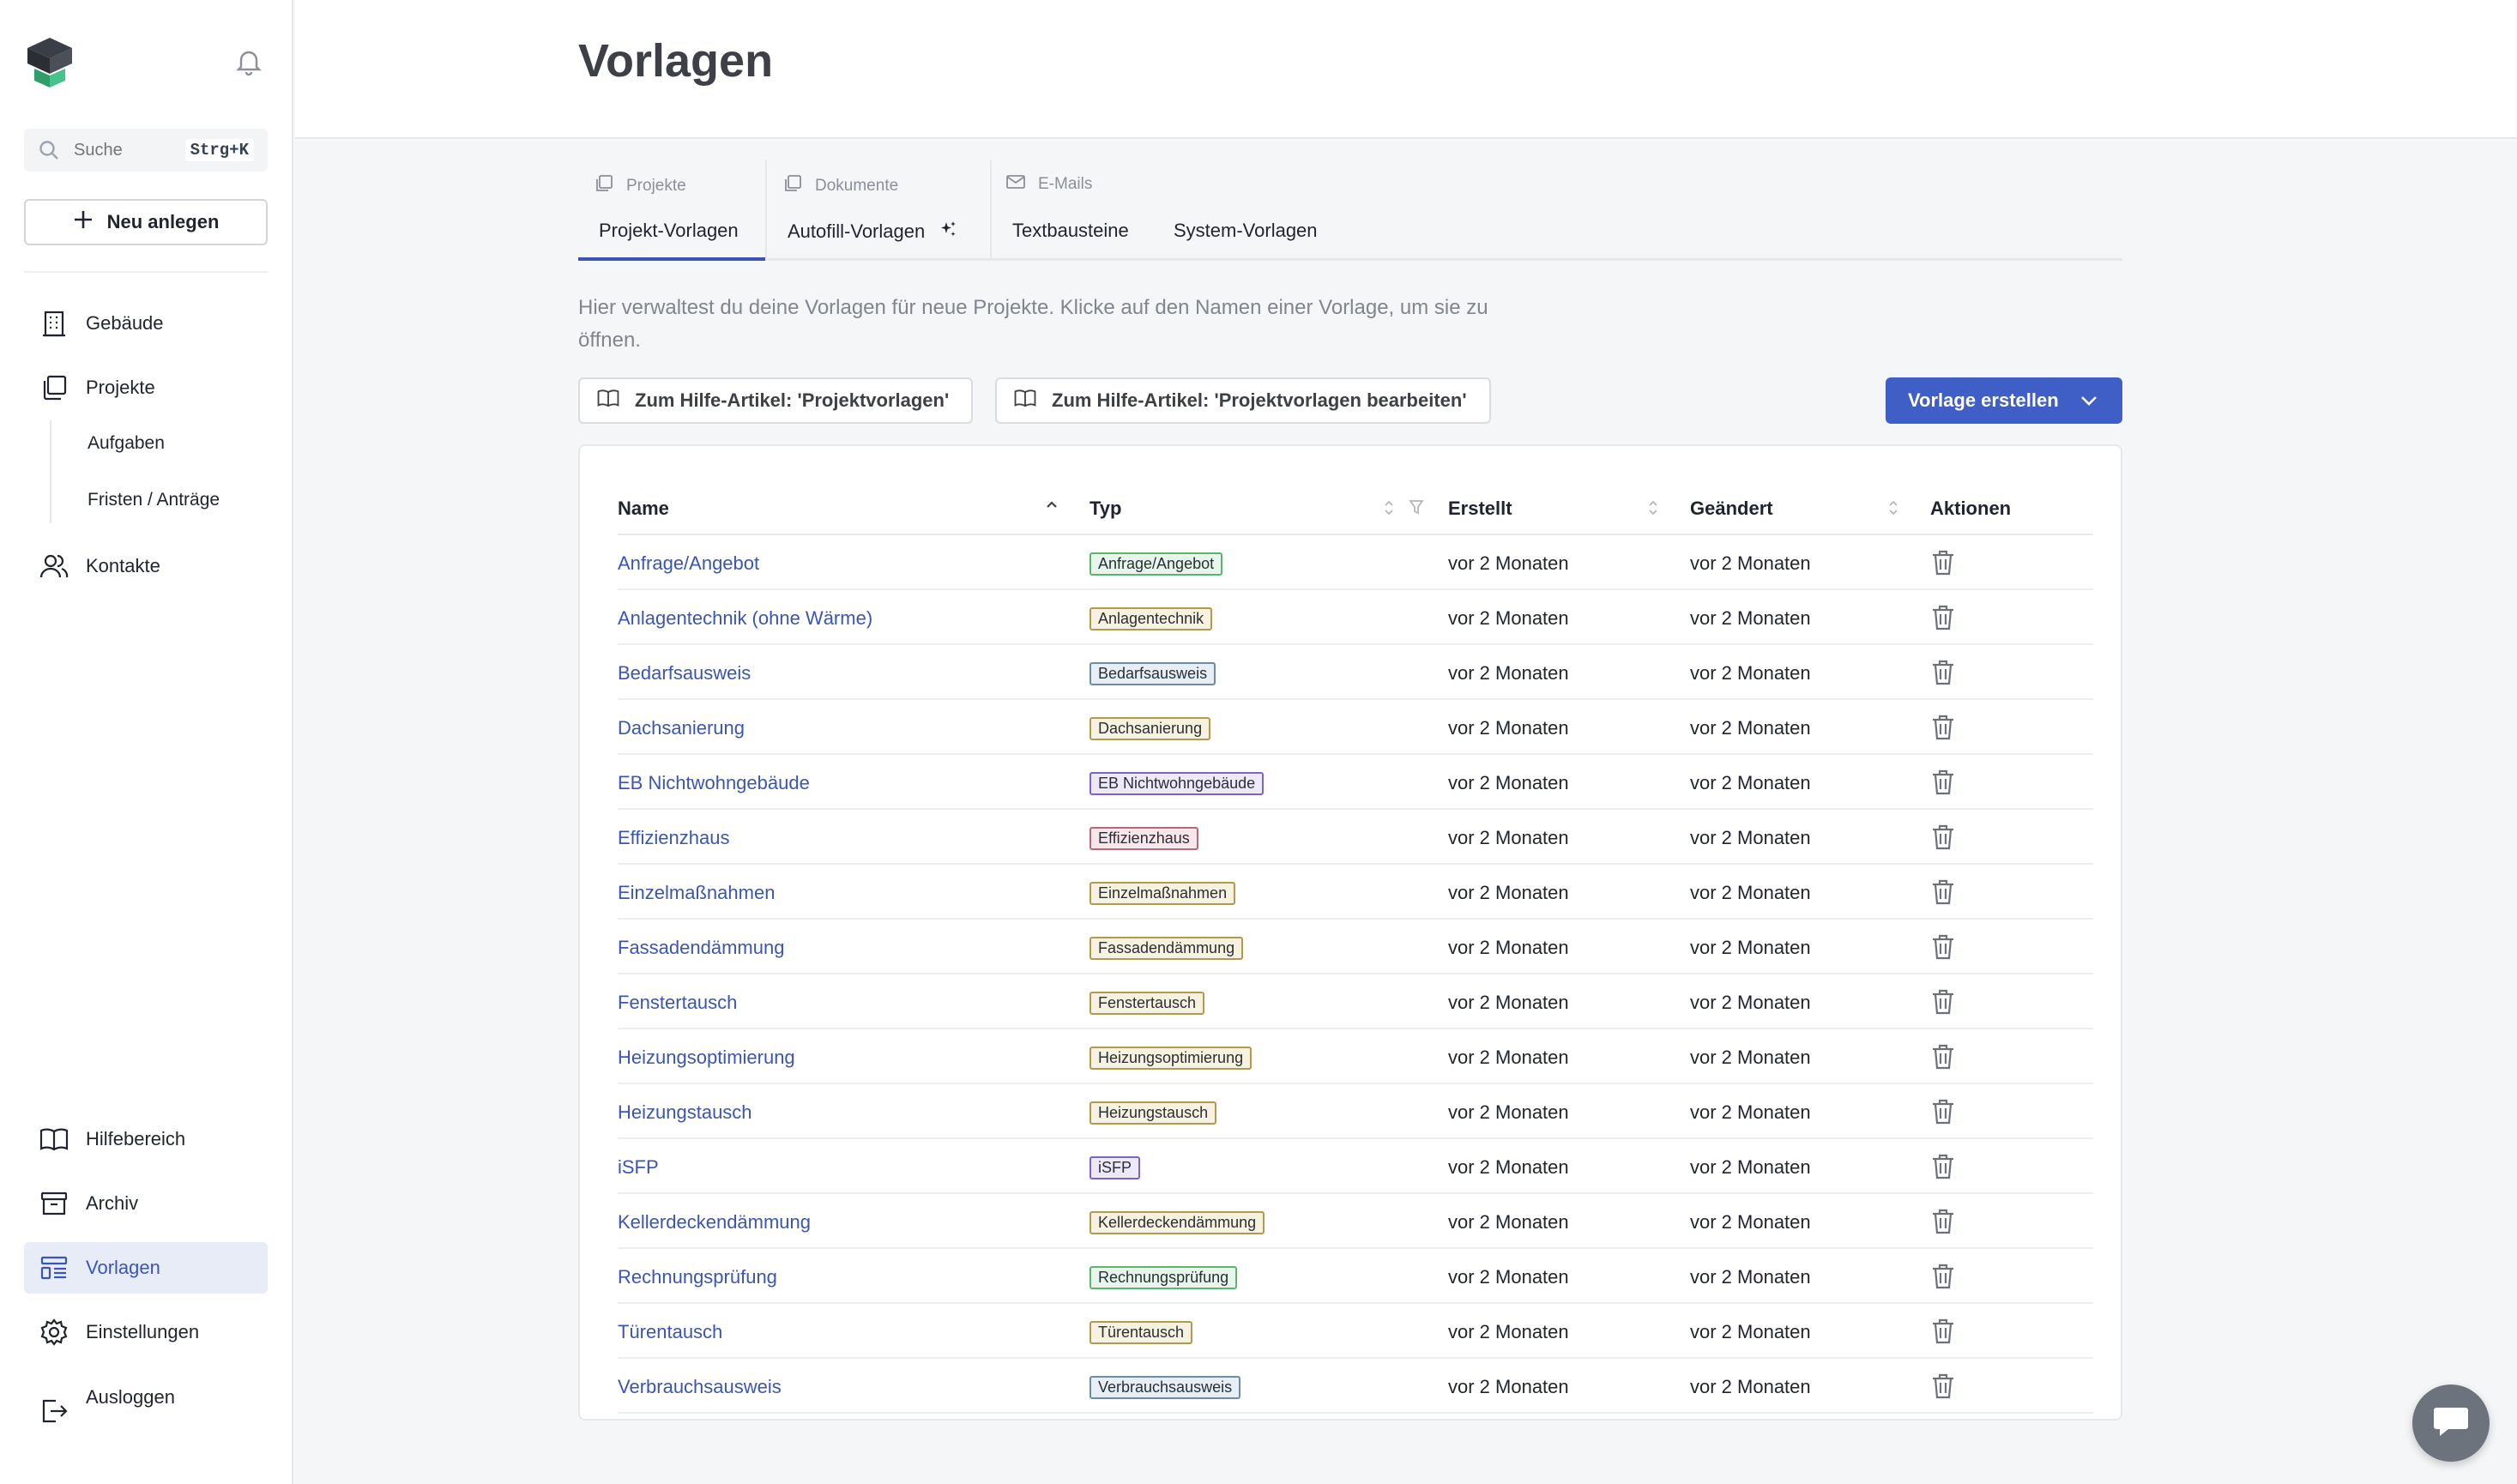 The image size is (2517, 1484). Describe the element at coordinates (684, 673) in the screenshot. I see `template-name-link: Bedarfsausweis` at that location.